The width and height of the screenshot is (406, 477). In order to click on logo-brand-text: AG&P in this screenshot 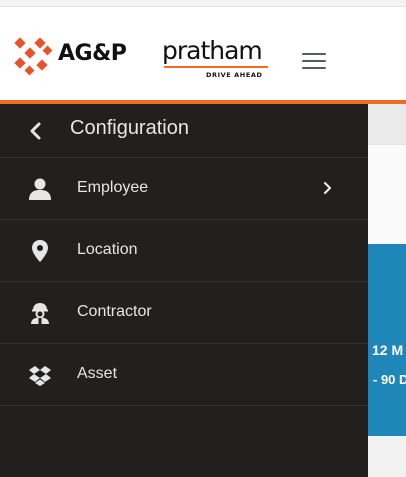, I will do `click(92, 53)`.